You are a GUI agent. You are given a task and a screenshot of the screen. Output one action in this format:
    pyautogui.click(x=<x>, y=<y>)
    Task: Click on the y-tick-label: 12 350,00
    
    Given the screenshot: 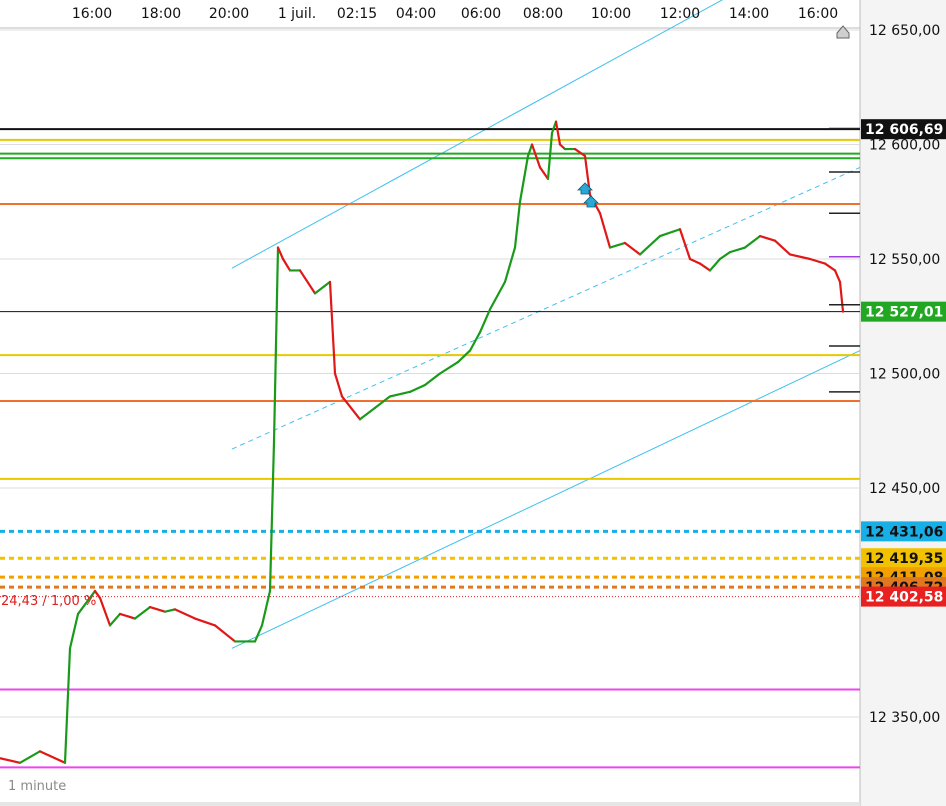 What is the action you would take?
    pyautogui.click(x=904, y=718)
    